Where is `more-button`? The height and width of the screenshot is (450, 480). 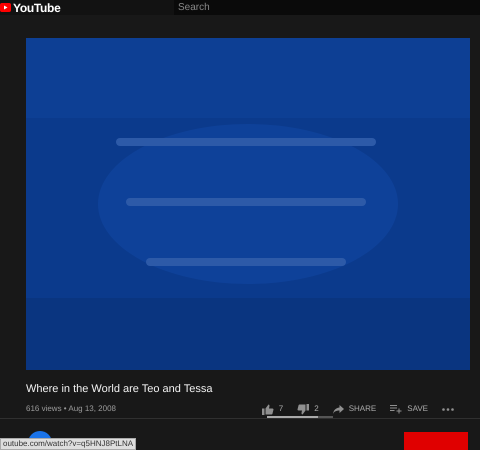 more-button is located at coordinates (448, 409).